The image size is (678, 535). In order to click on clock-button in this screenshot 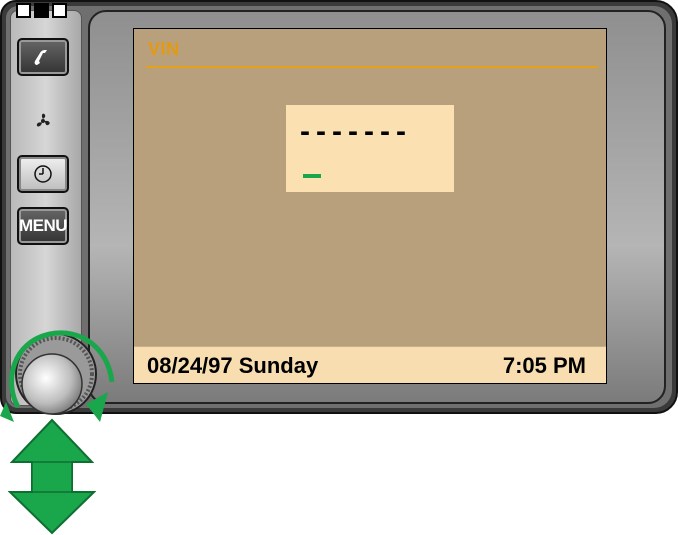, I will do `click(43, 174)`.